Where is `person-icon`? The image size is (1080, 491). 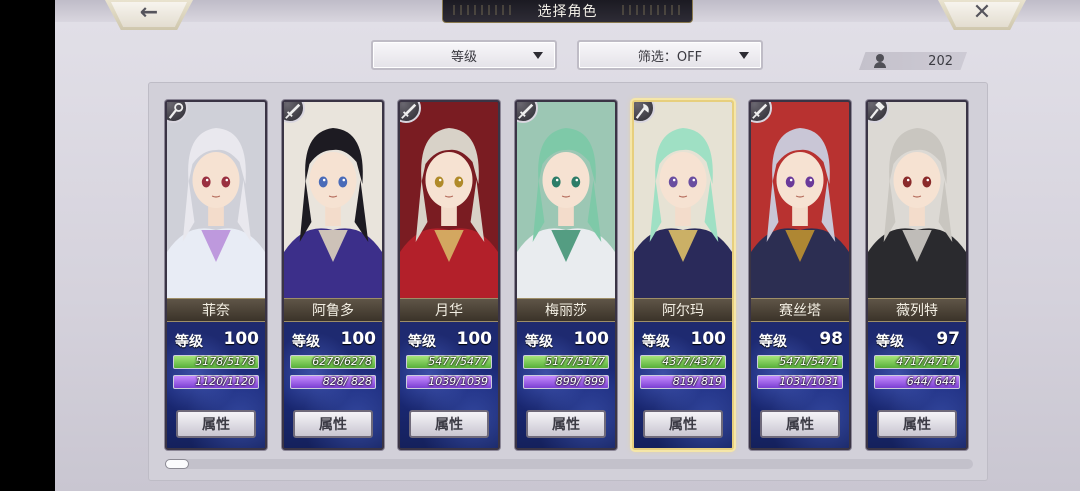 person-icon is located at coordinates (880, 61).